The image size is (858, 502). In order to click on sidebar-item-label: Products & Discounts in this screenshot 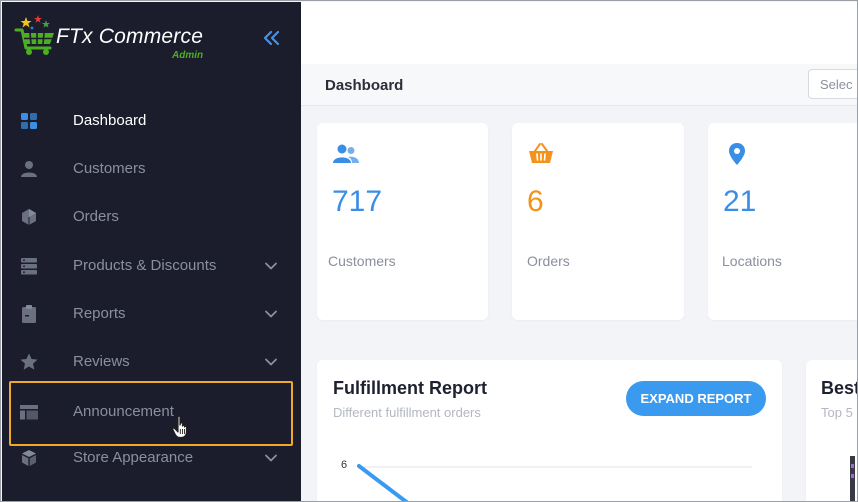, I will do `click(145, 265)`.